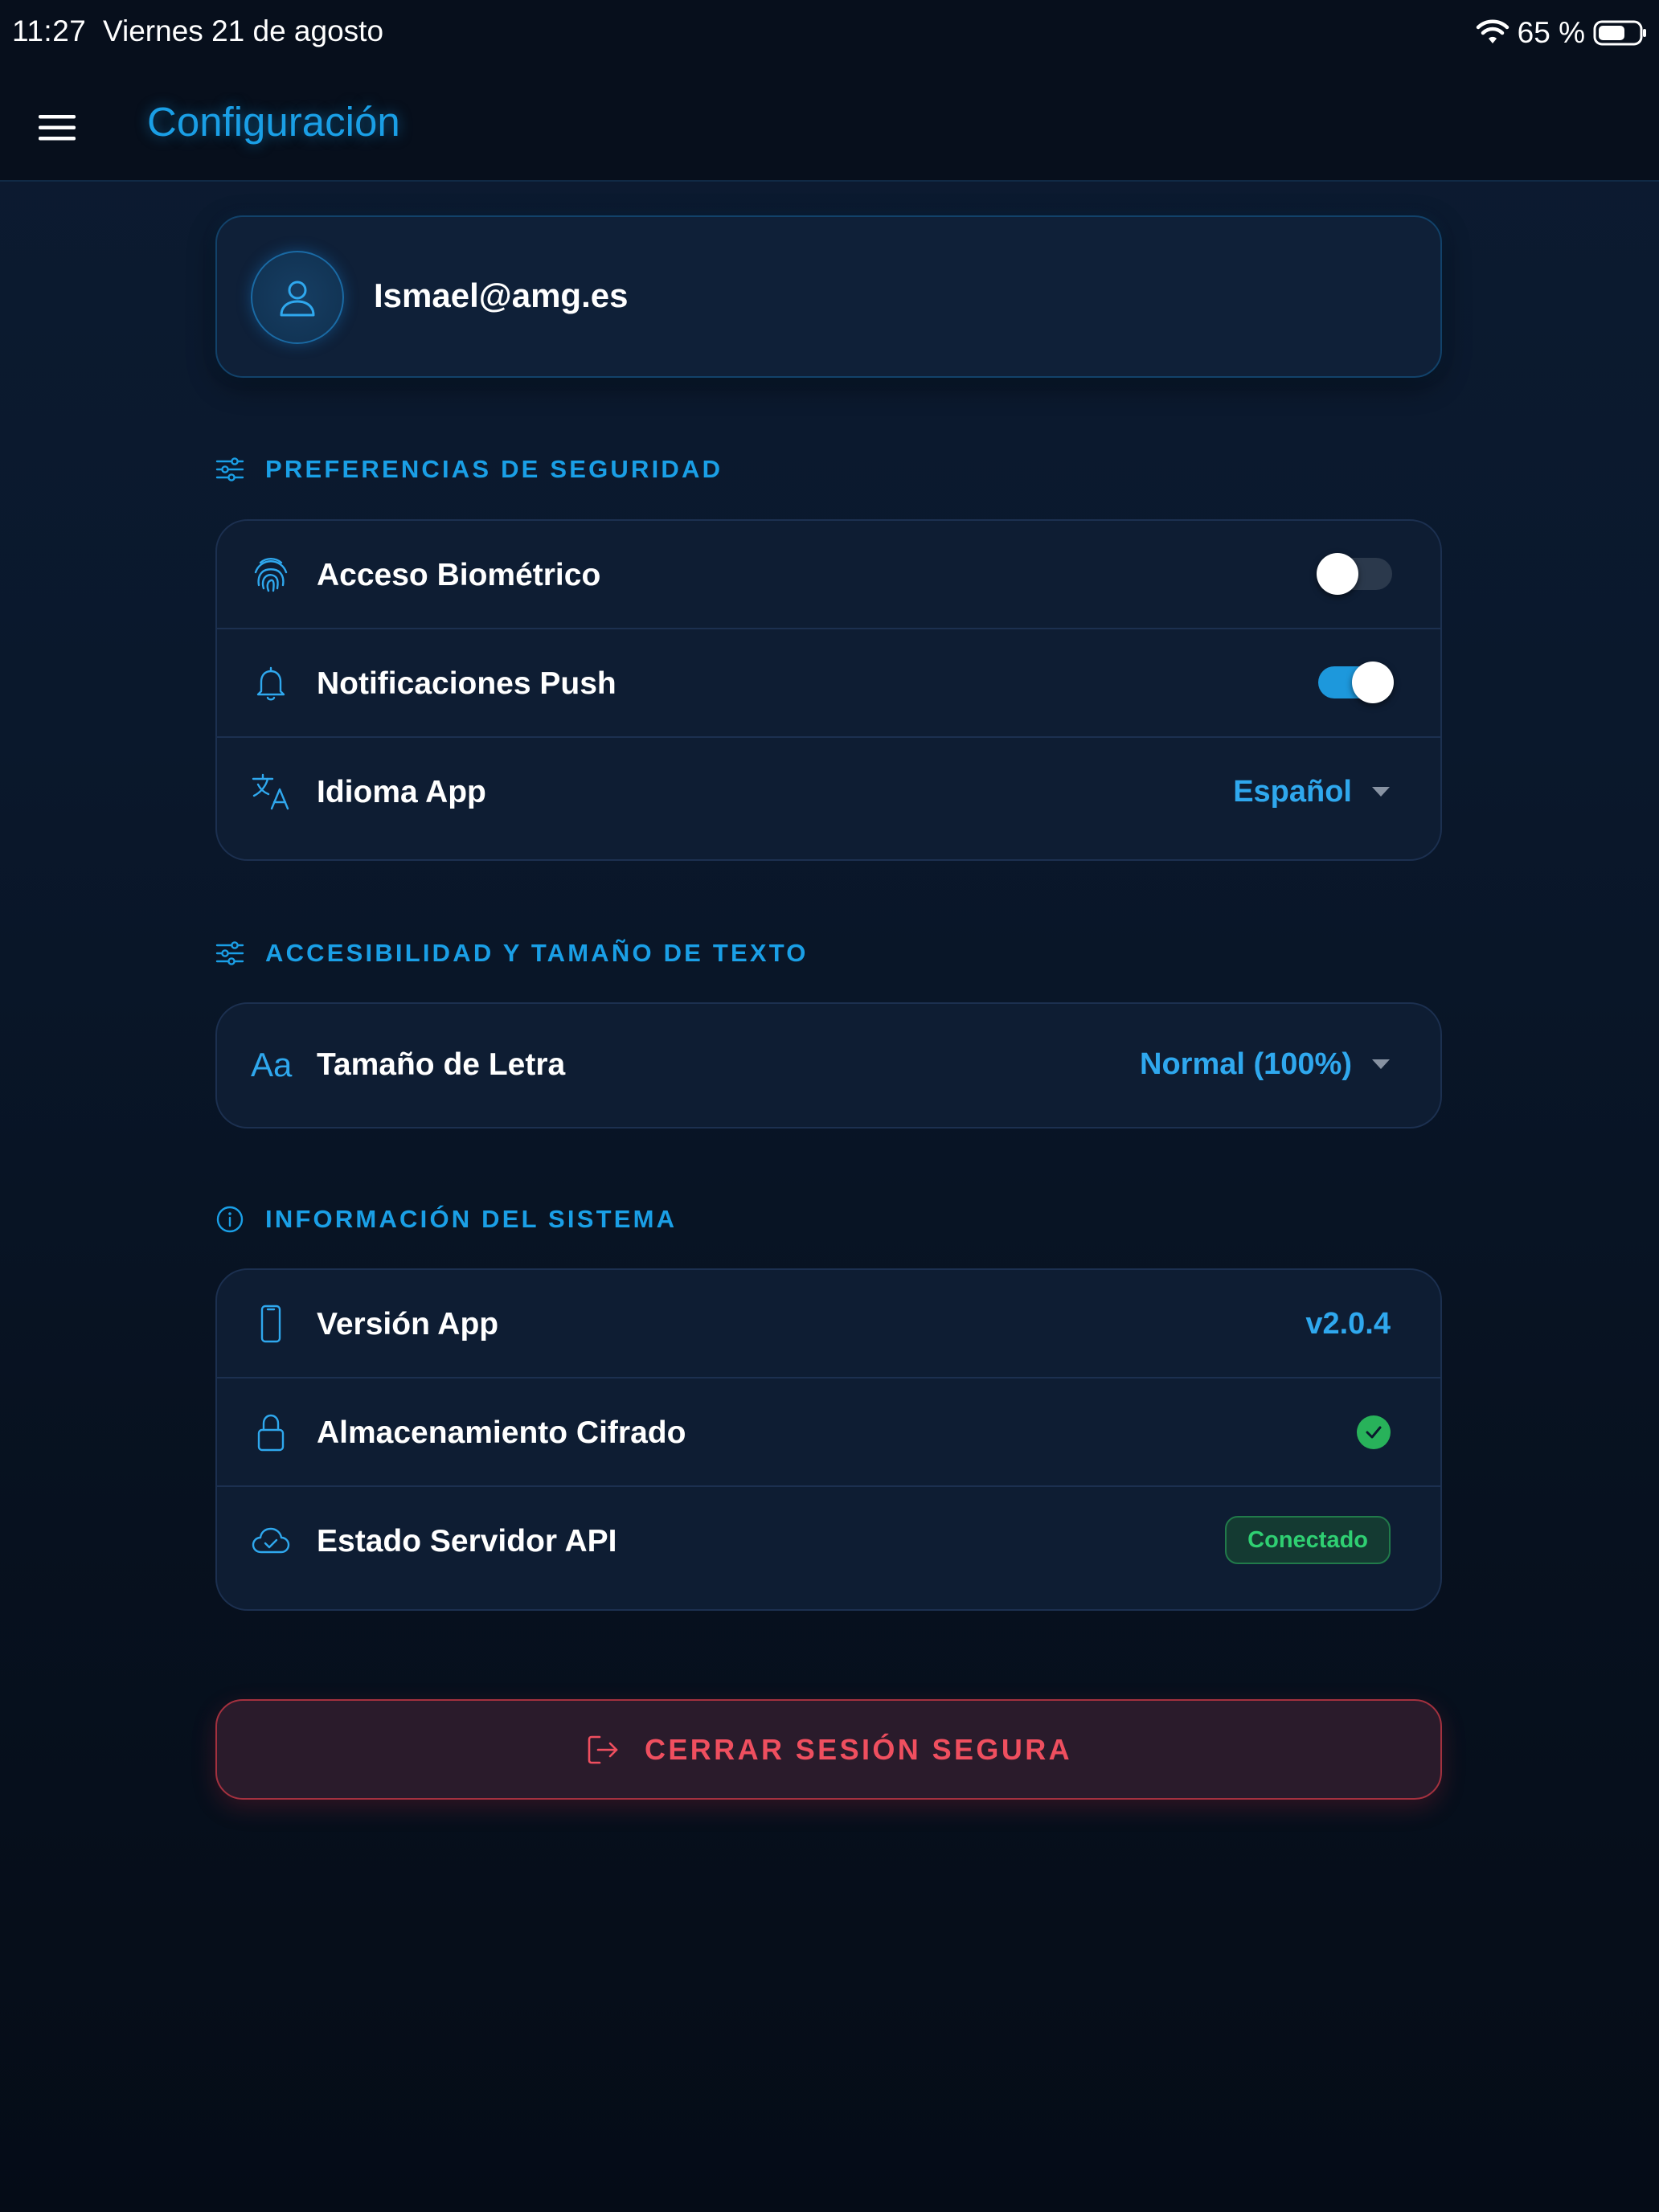 The image size is (1659, 2212). What do you see at coordinates (467, 1541) in the screenshot?
I see `row-label-api: Estado Servidor API` at bounding box center [467, 1541].